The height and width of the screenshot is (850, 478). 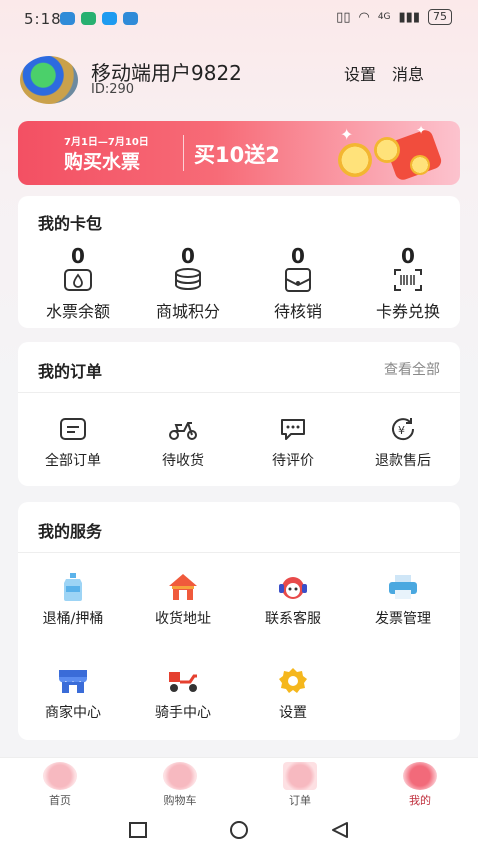 What do you see at coordinates (403, 587) in the screenshot?
I see `printer-icon` at bounding box center [403, 587].